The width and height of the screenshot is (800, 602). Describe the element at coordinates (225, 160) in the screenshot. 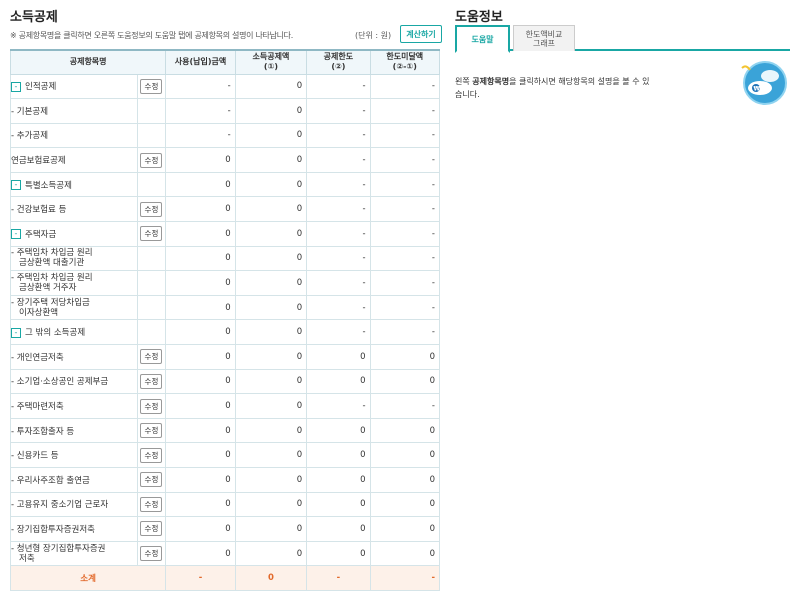

I see `table-row: 연금보험료공제 수정 0 0 - -` at that location.